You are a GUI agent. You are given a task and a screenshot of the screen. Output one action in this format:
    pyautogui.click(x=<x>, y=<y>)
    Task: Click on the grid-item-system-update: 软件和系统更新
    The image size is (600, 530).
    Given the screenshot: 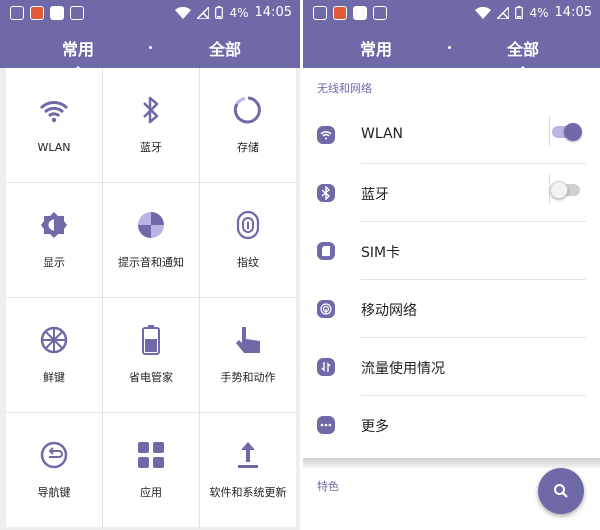 What is the action you would take?
    pyautogui.click(x=248, y=470)
    